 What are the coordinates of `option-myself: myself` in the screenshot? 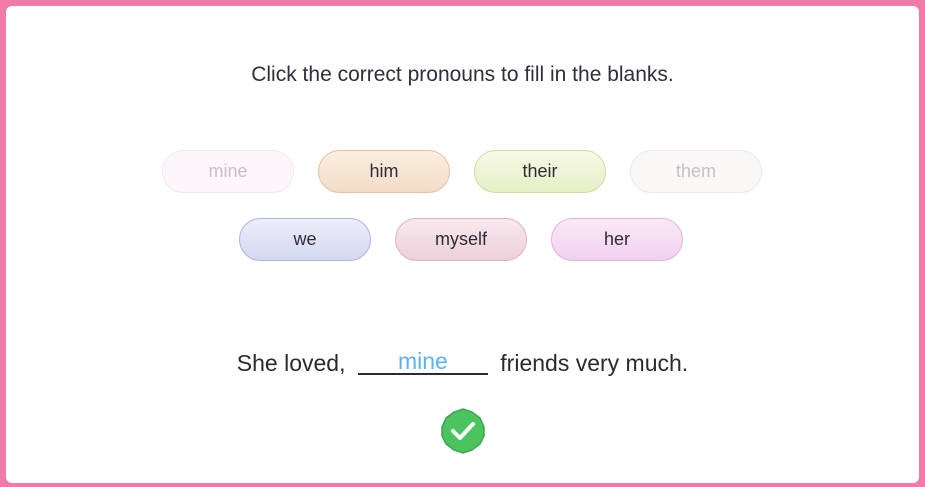 It's located at (461, 239).